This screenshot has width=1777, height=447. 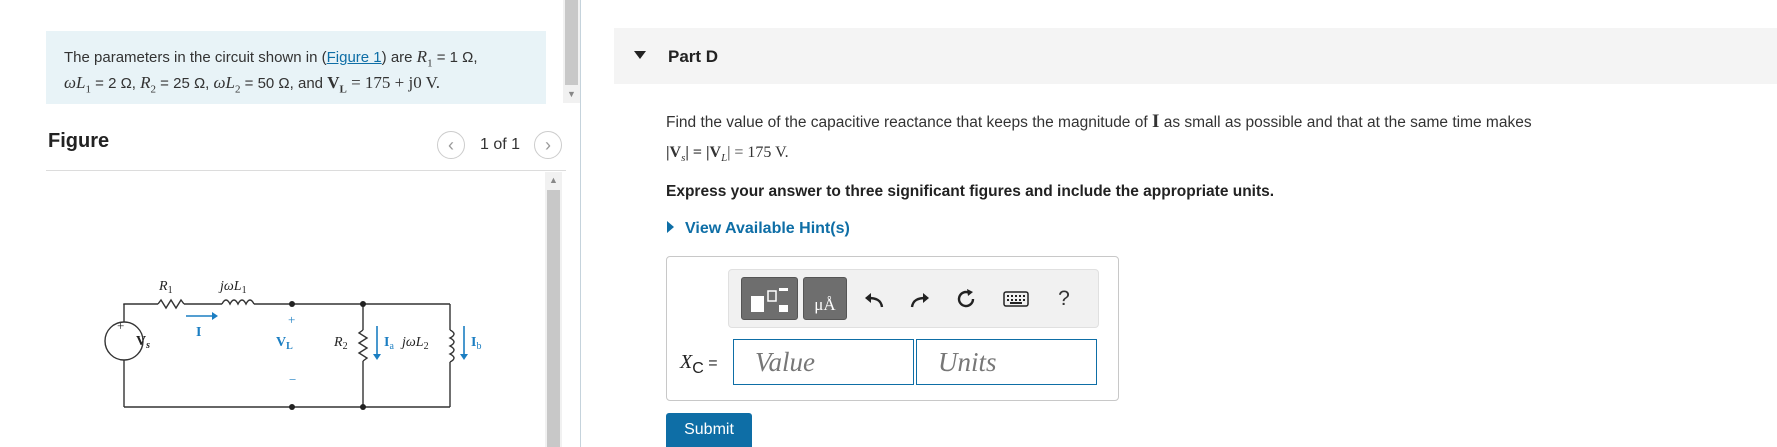 What do you see at coordinates (354, 57) in the screenshot?
I see `figure-link: Figure 1` at bounding box center [354, 57].